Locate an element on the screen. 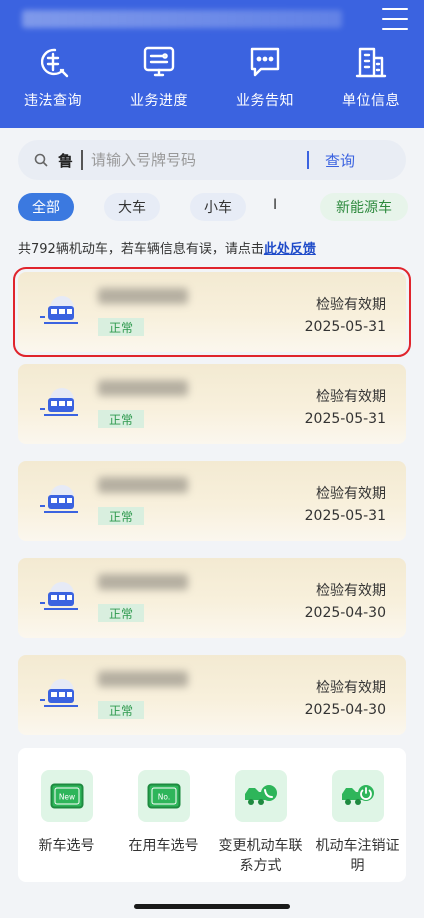  quick-link-label: 业务告知 is located at coordinates (265, 101).